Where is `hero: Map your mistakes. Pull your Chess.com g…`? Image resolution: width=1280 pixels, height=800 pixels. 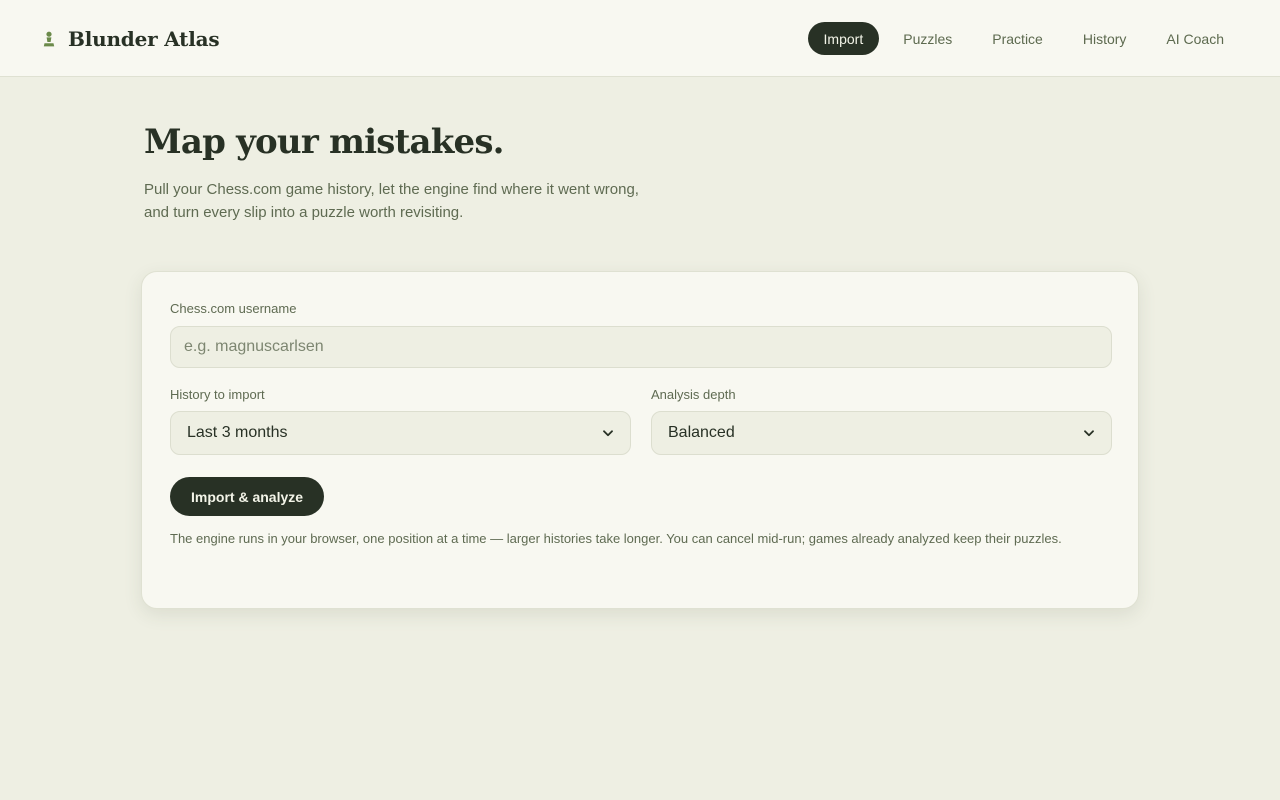 hero: Map your mistakes. Pull your Chess.com g… is located at coordinates (494, 172).